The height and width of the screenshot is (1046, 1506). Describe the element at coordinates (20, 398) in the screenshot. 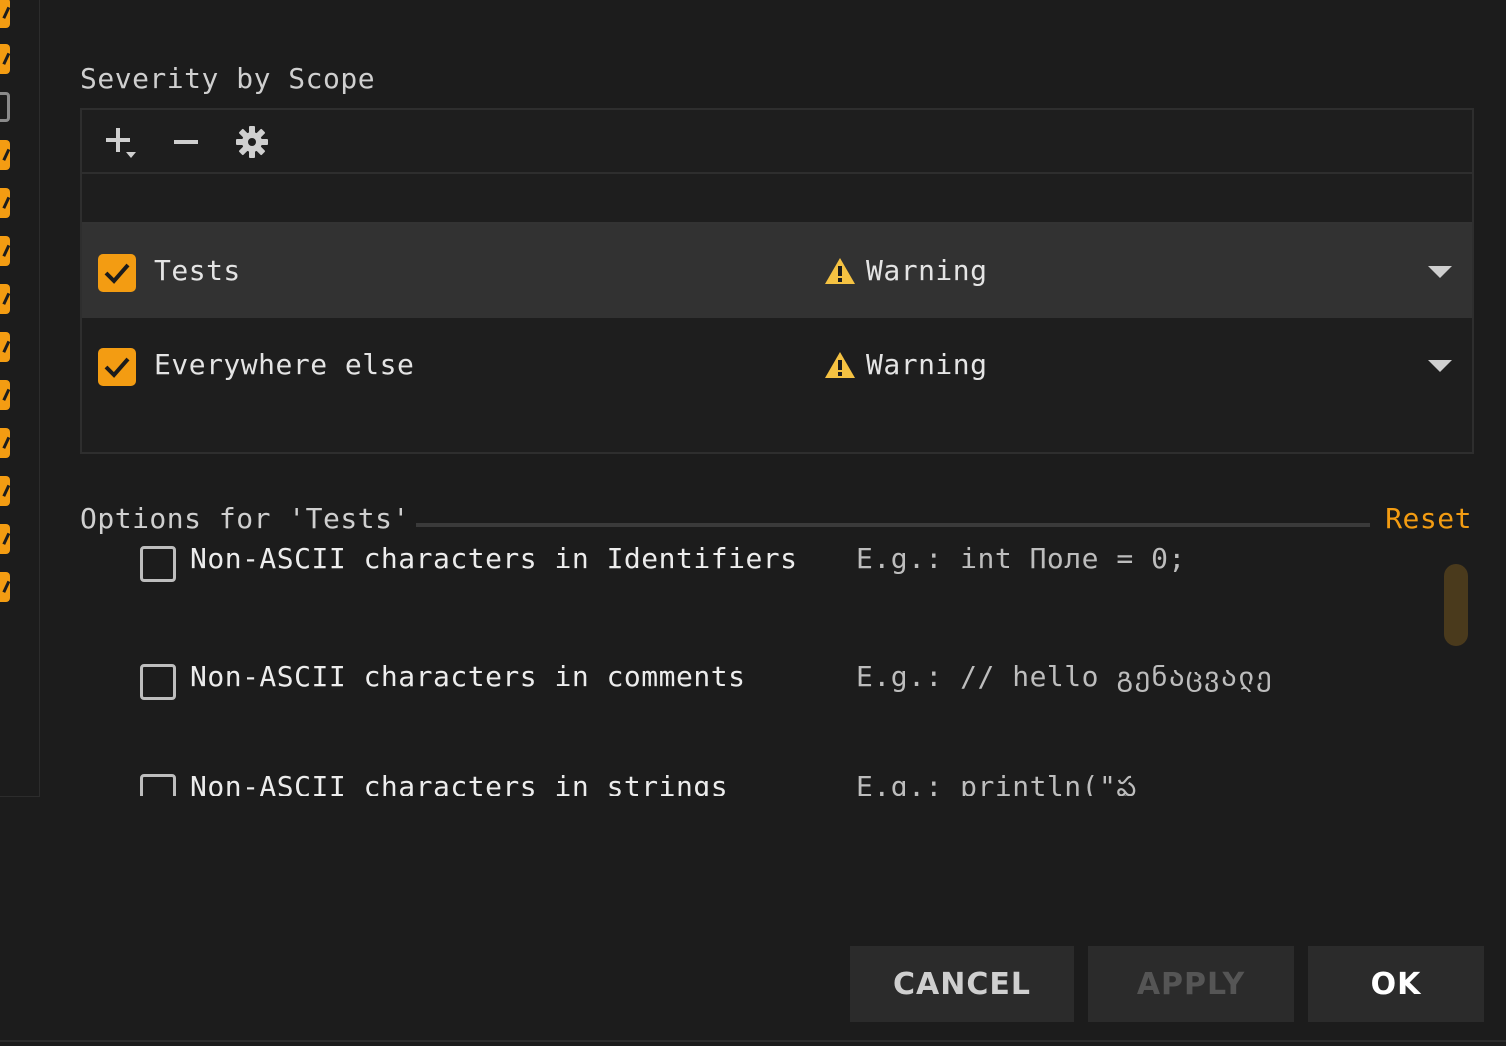

I see `inspection-tree-strip` at that location.